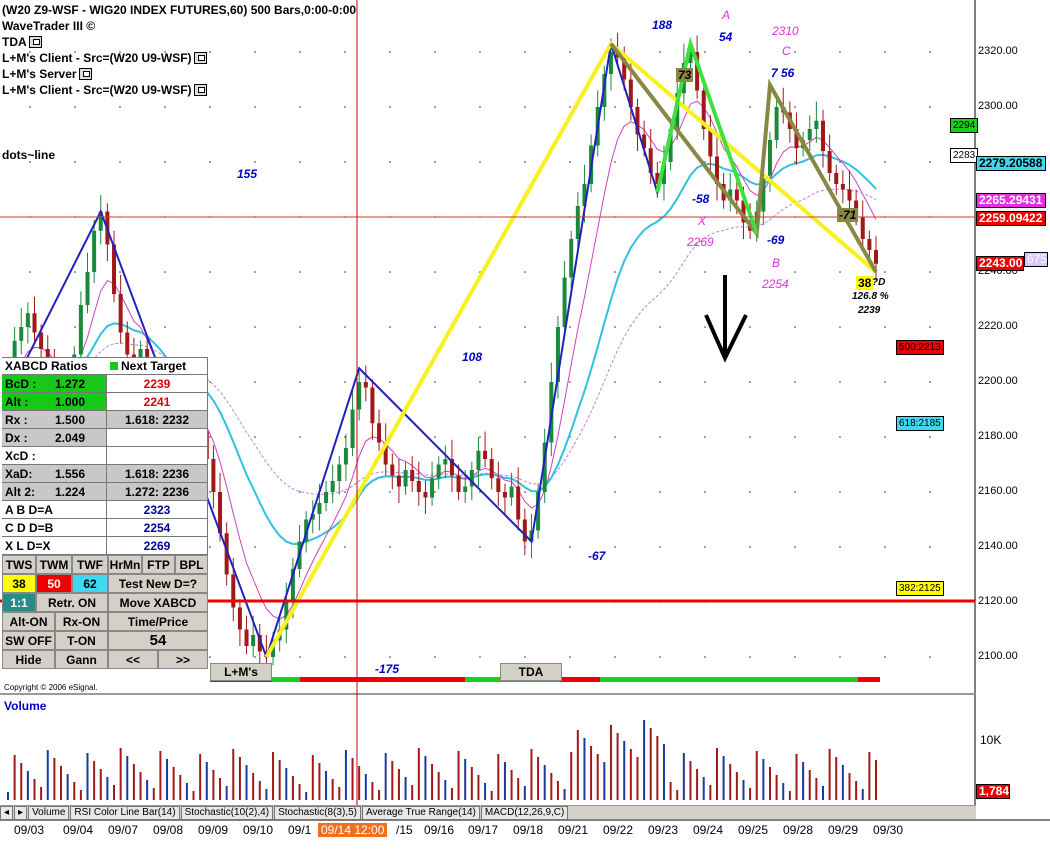 This screenshot has width=1050, height=854. I want to click on tda-button: TDA, so click(531, 672).